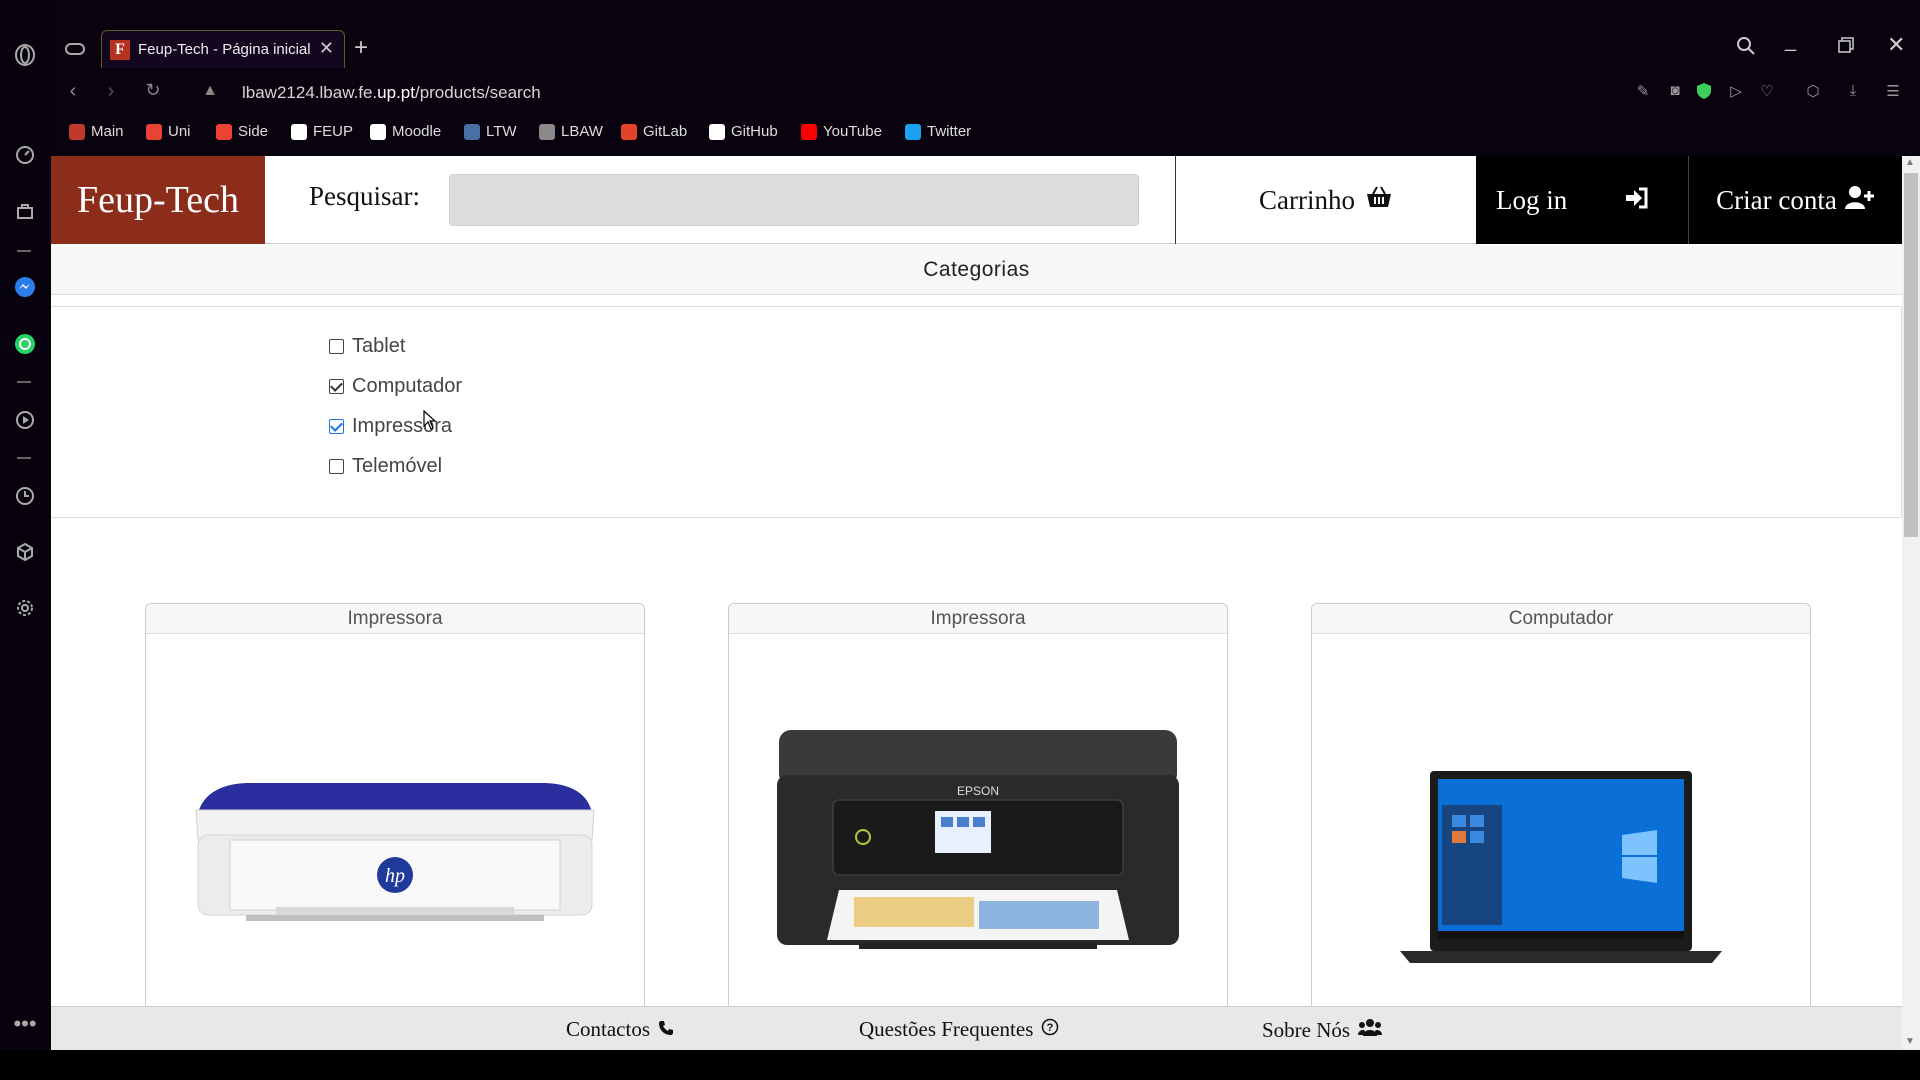 The height and width of the screenshot is (1080, 1920). I want to click on faq-link: Questões Frequentes ?, so click(959, 1029).